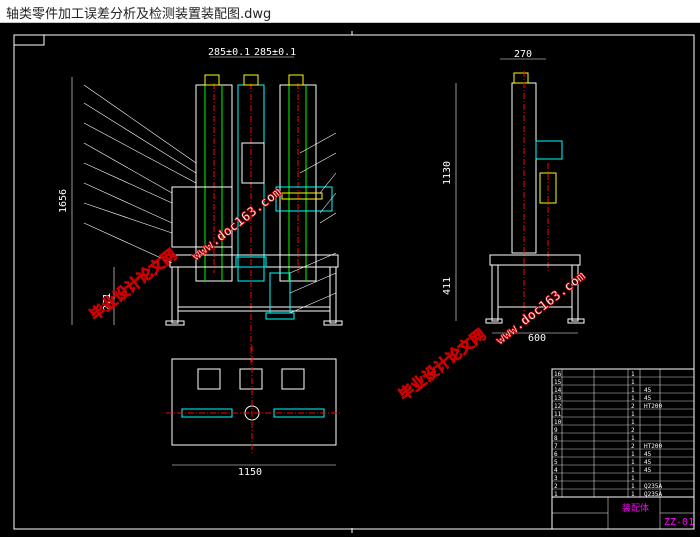  What do you see at coordinates (556, 446) in the screenshot?
I see `bom-row-no: 7` at bounding box center [556, 446].